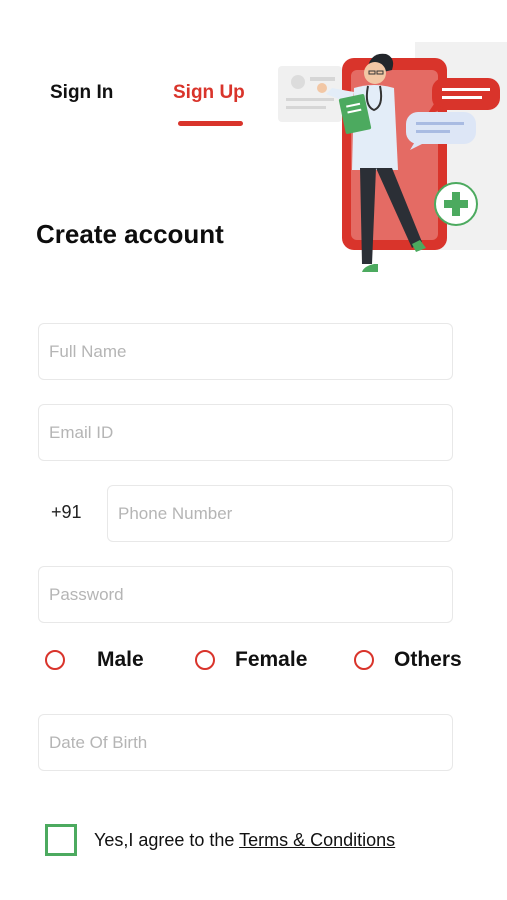  Describe the element at coordinates (130, 234) in the screenshot. I see `page-title: Create account` at that location.